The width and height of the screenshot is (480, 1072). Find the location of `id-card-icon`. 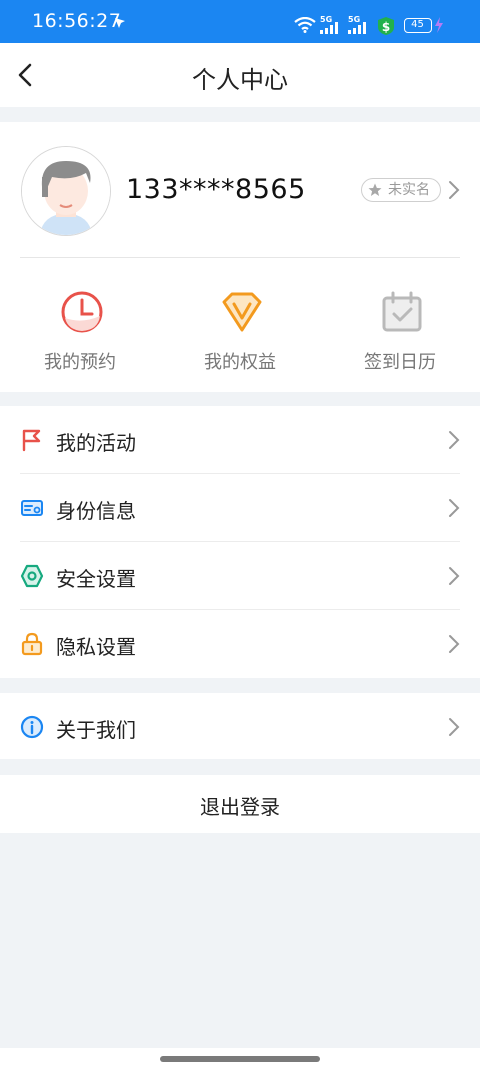

id-card-icon is located at coordinates (32, 508).